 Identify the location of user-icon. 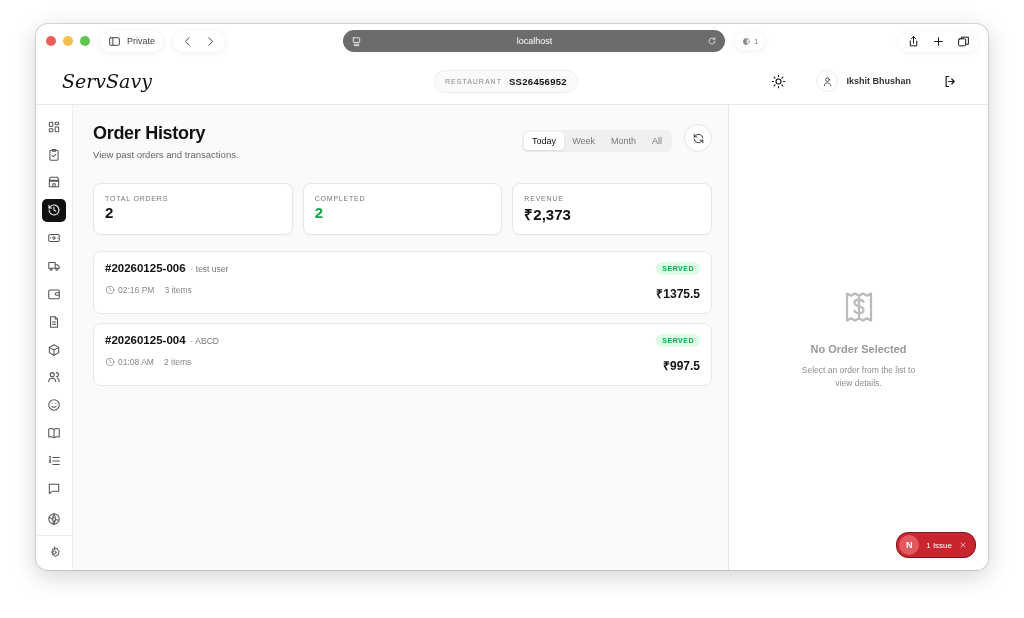
(827, 81).